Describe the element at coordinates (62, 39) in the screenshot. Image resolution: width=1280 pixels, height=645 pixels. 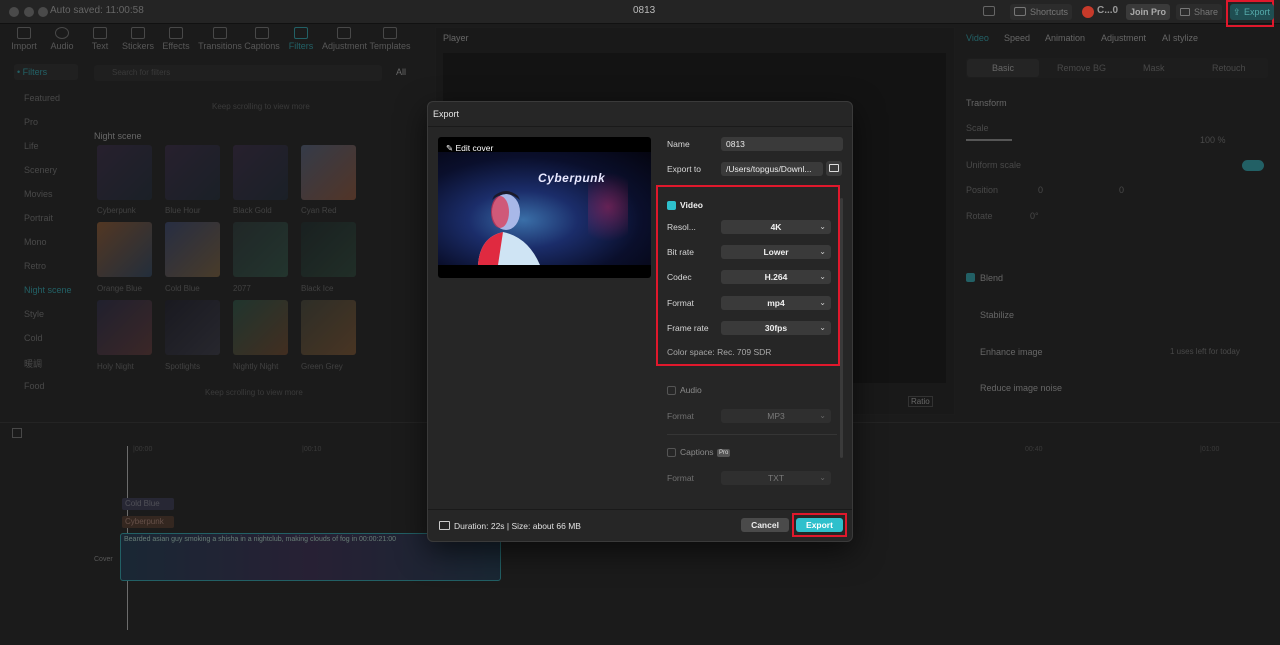
I see `toolbar-audio: Audio` at that location.